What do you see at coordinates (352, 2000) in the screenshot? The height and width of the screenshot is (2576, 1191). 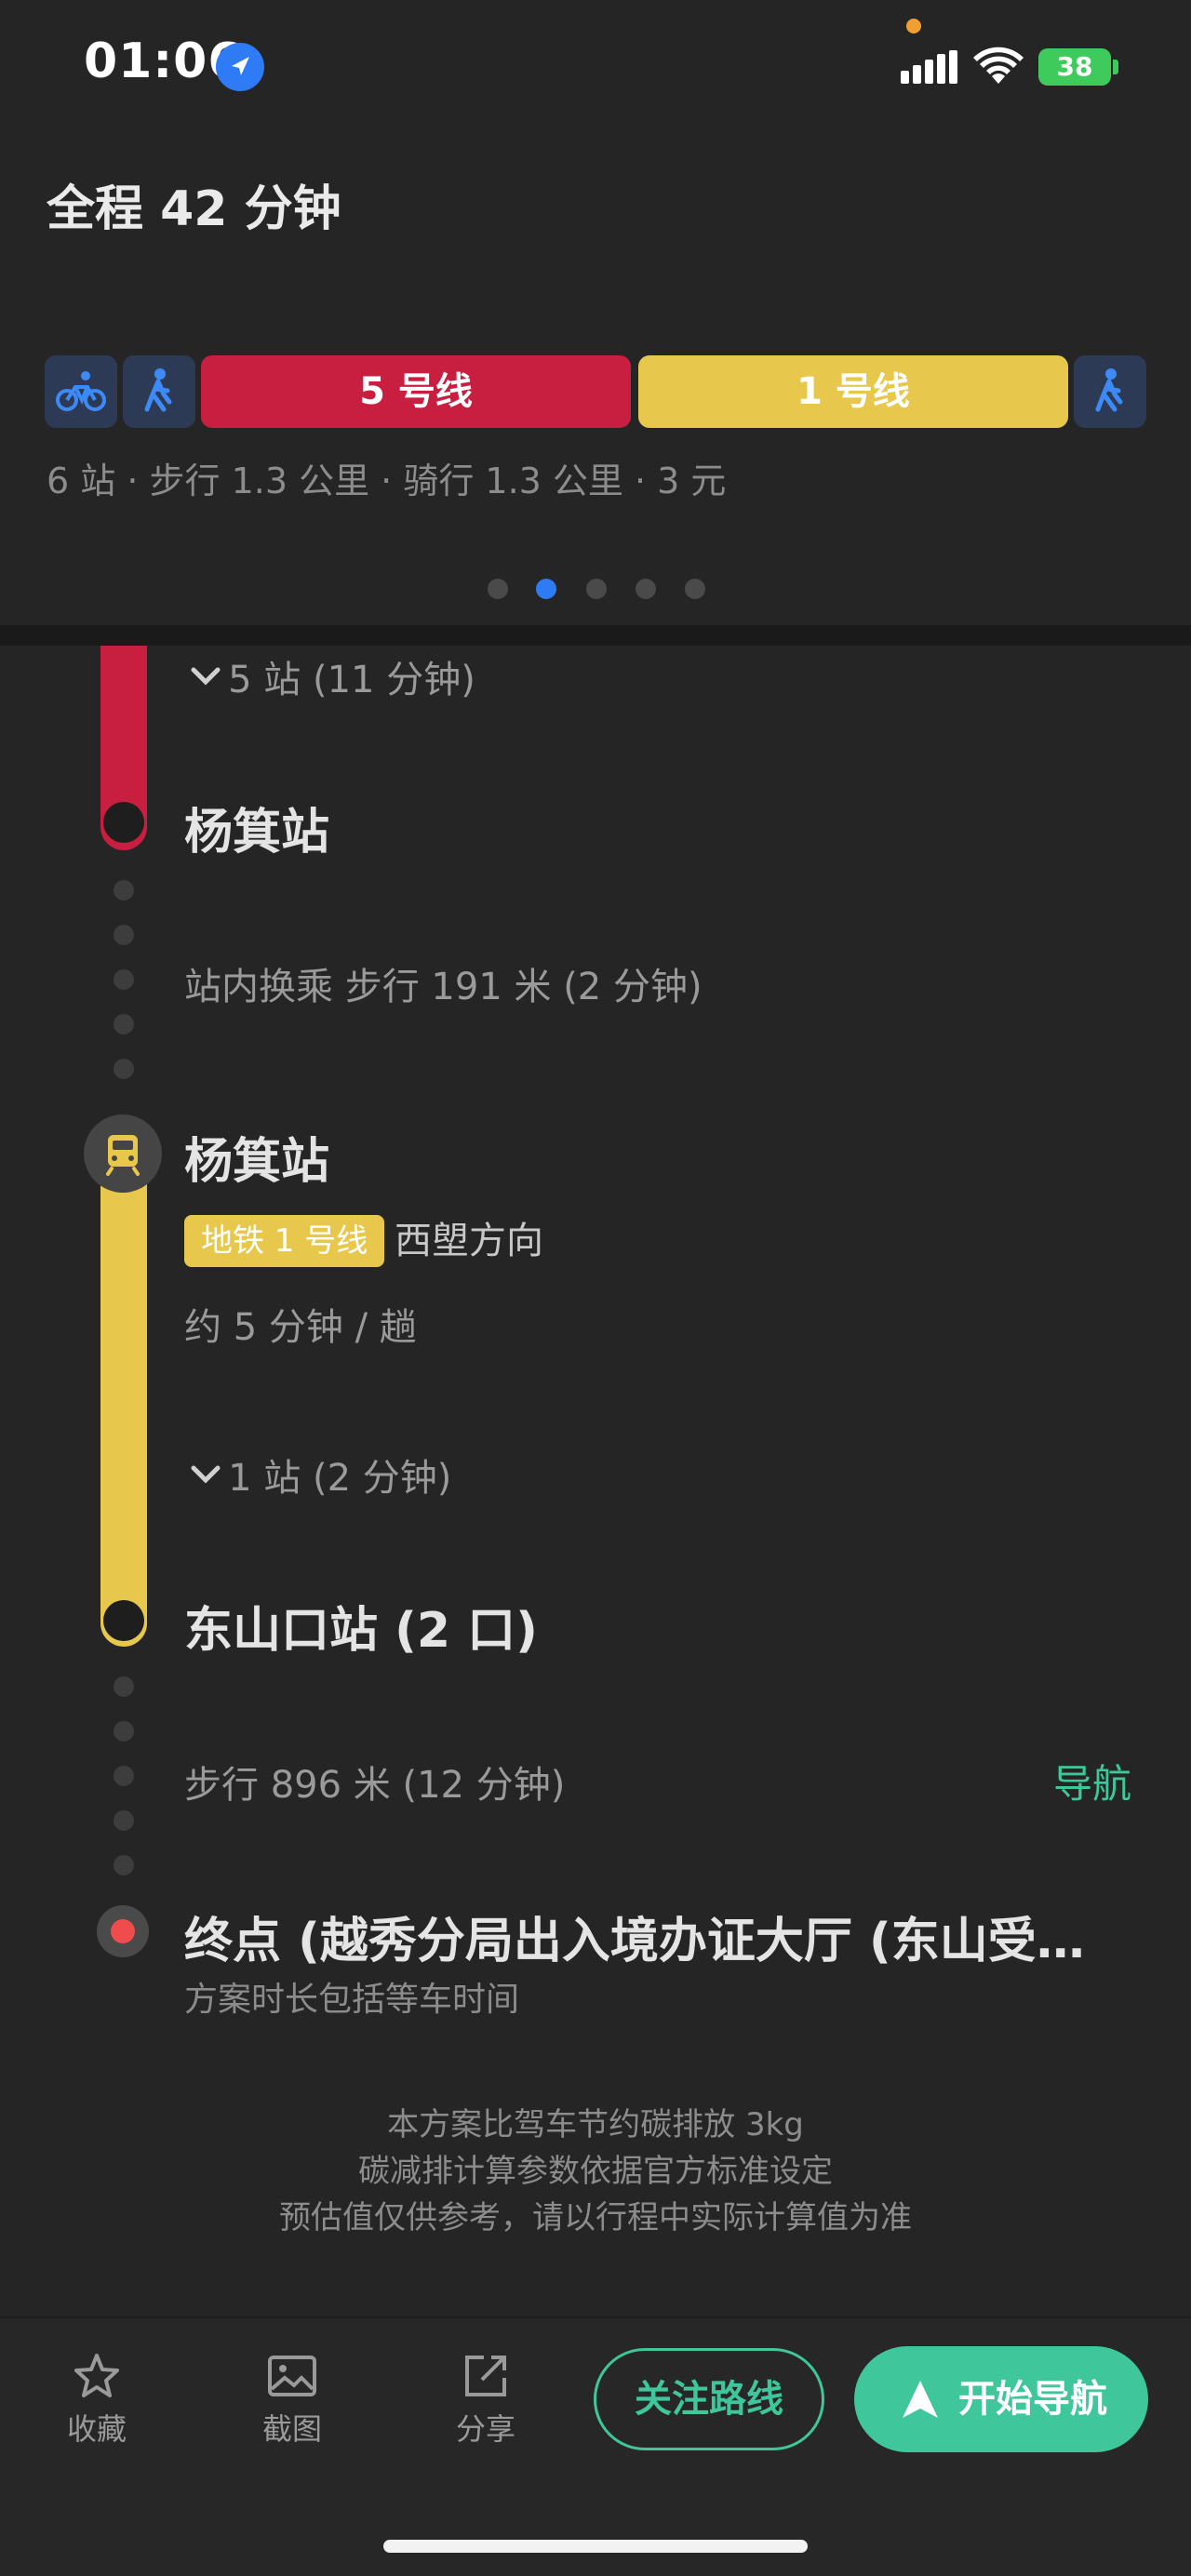 I see `destination-subtitle: 方案时长包括等车时间` at bounding box center [352, 2000].